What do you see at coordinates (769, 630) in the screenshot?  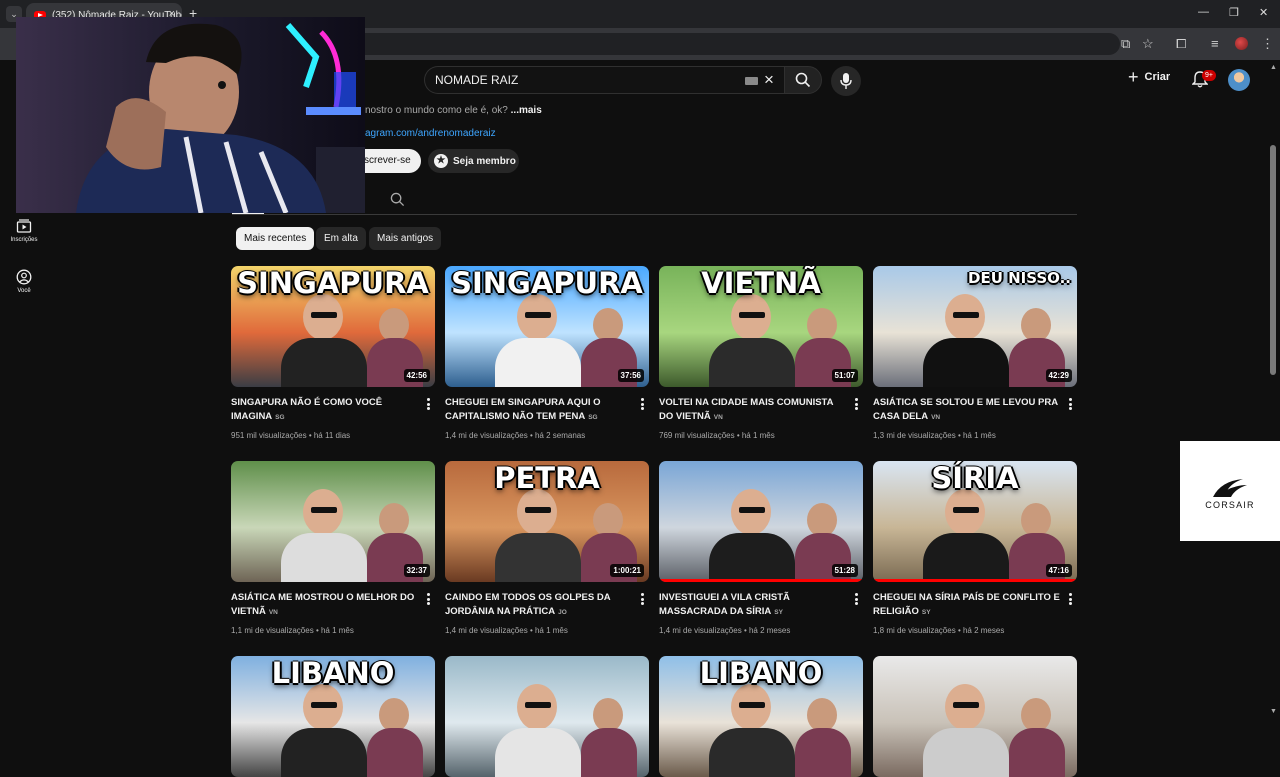 I see `upload-age: há 2 meses` at bounding box center [769, 630].